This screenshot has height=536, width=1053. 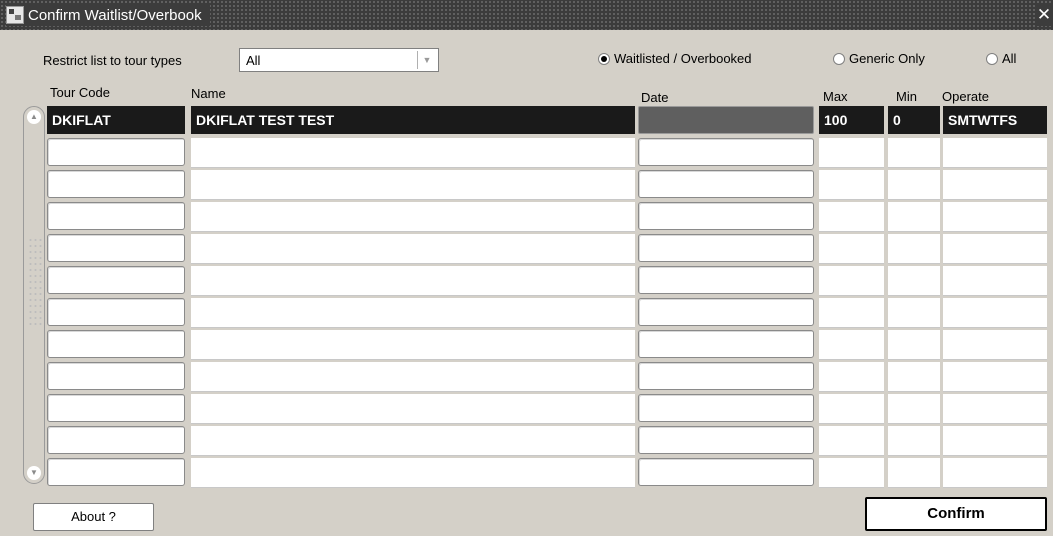 I want to click on chevron-down-icon: ▼, so click(x=426, y=60).